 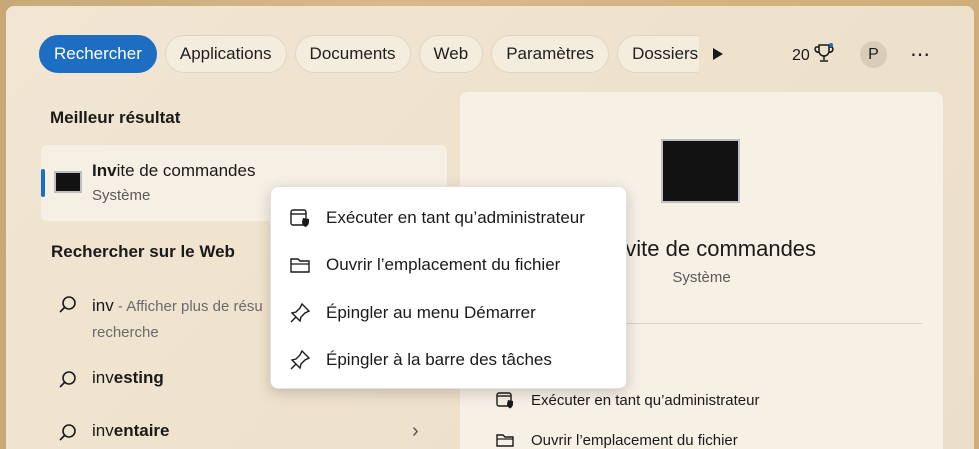 What do you see at coordinates (627, 400) in the screenshot?
I see `preview-action-run-as-admin: Exécuter en tant qu’administrateur` at bounding box center [627, 400].